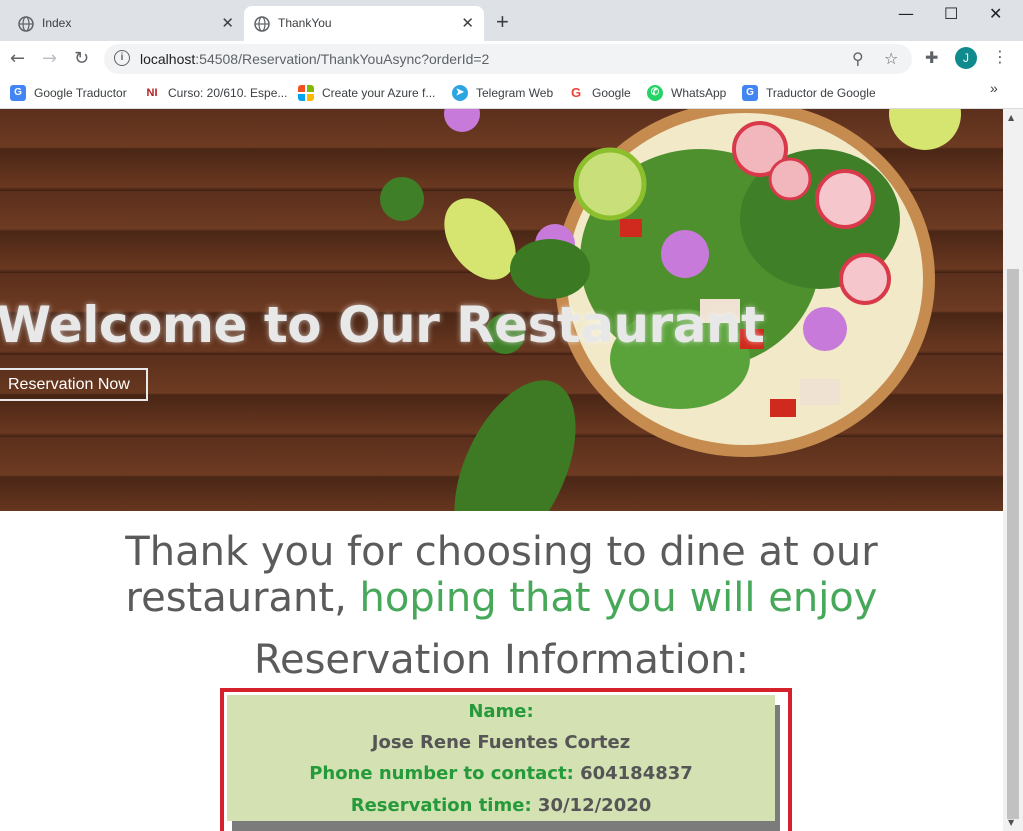 The height and width of the screenshot is (831, 1023). Describe the element at coordinates (364, 23) in the screenshot. I see `tab-thankyou: ThankYou ✕` at that location.